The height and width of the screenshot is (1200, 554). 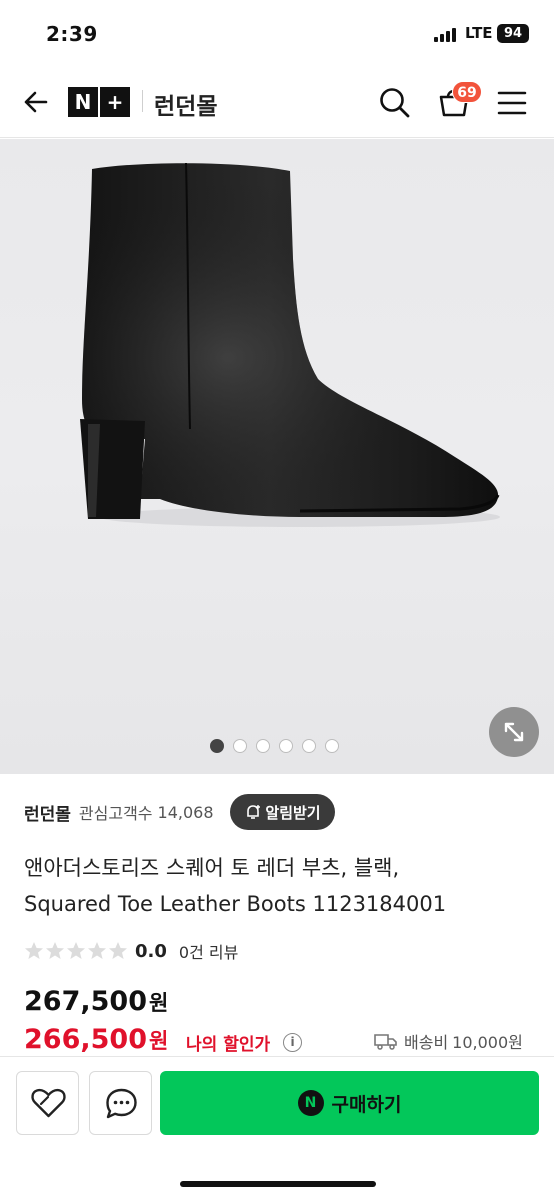 I want to click on back-button, so click(x=36, y=102).